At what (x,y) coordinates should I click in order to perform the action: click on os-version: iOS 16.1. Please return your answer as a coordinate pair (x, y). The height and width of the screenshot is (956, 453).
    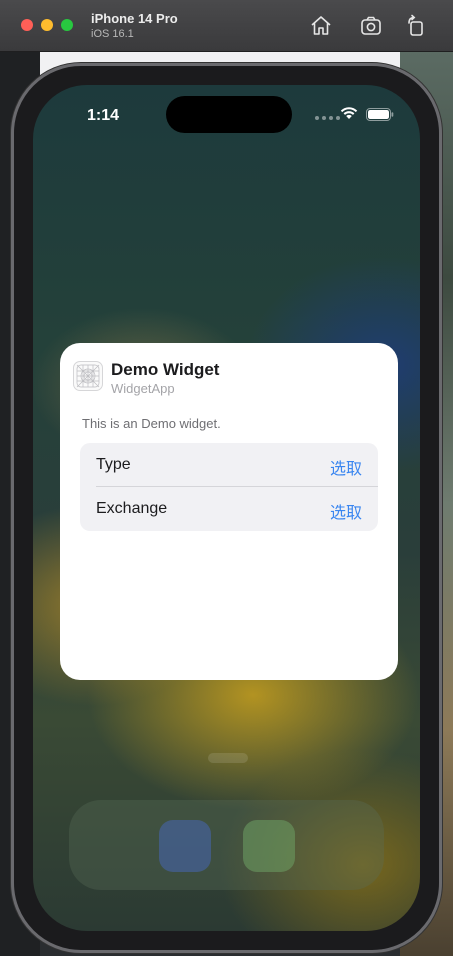
    Looking at the image, I should click on (112, 34).